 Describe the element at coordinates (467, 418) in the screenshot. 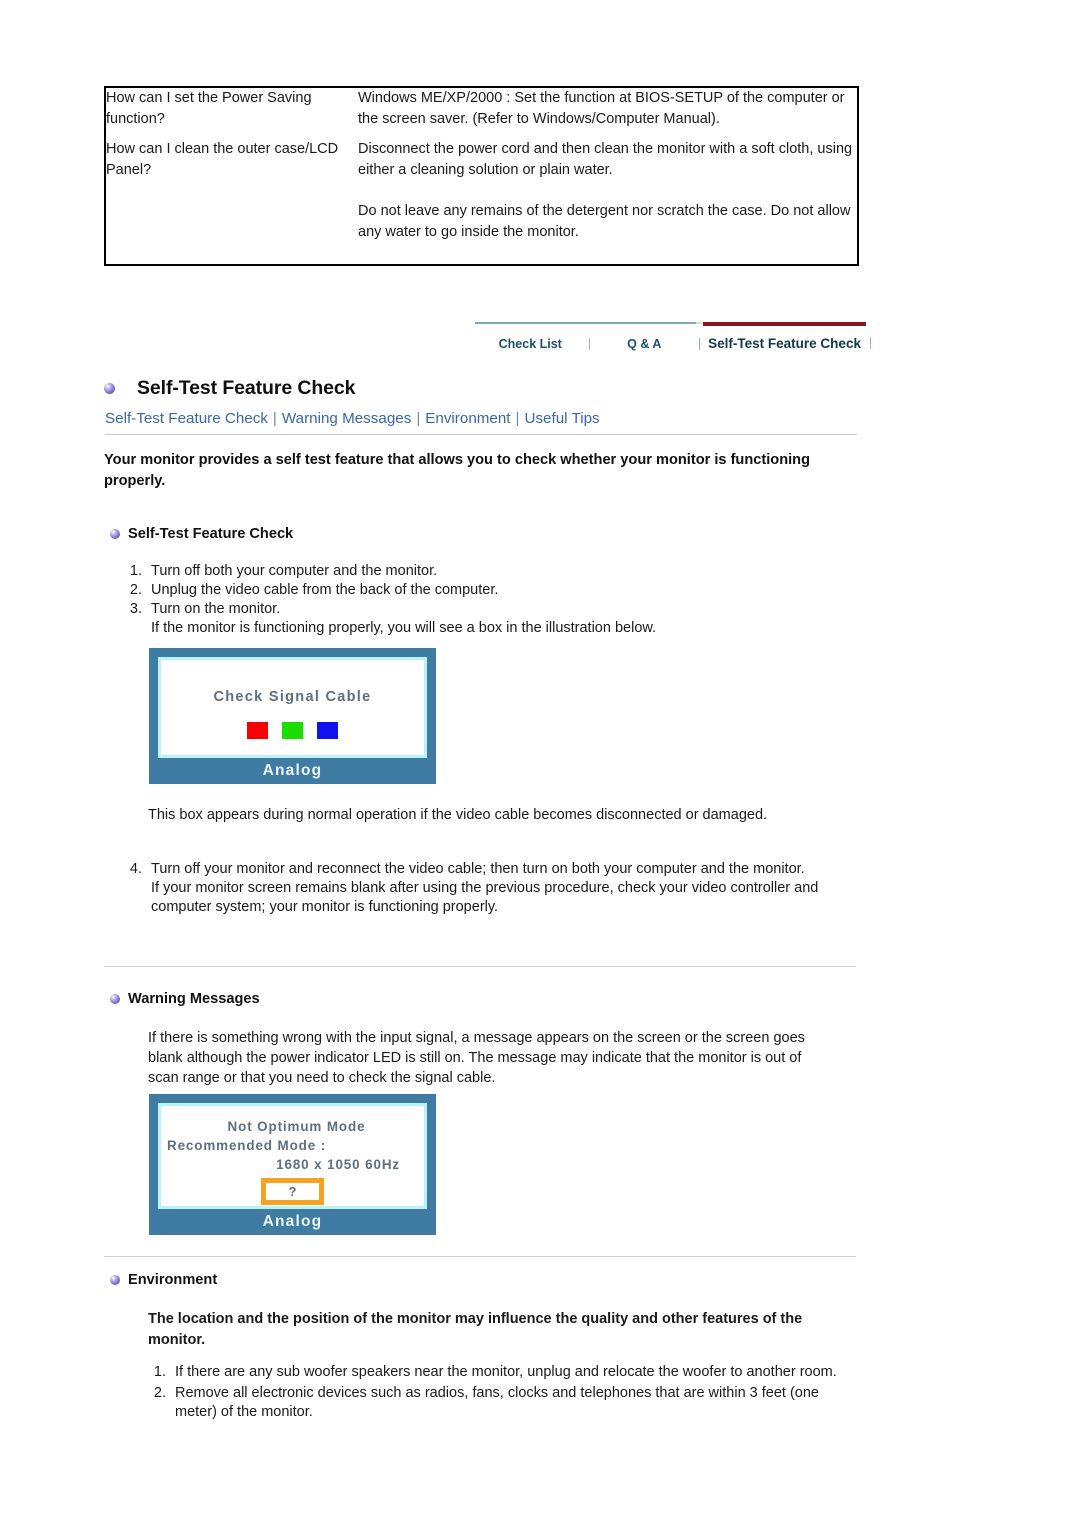

I see `subnav-link-environment: Environment` at that location.